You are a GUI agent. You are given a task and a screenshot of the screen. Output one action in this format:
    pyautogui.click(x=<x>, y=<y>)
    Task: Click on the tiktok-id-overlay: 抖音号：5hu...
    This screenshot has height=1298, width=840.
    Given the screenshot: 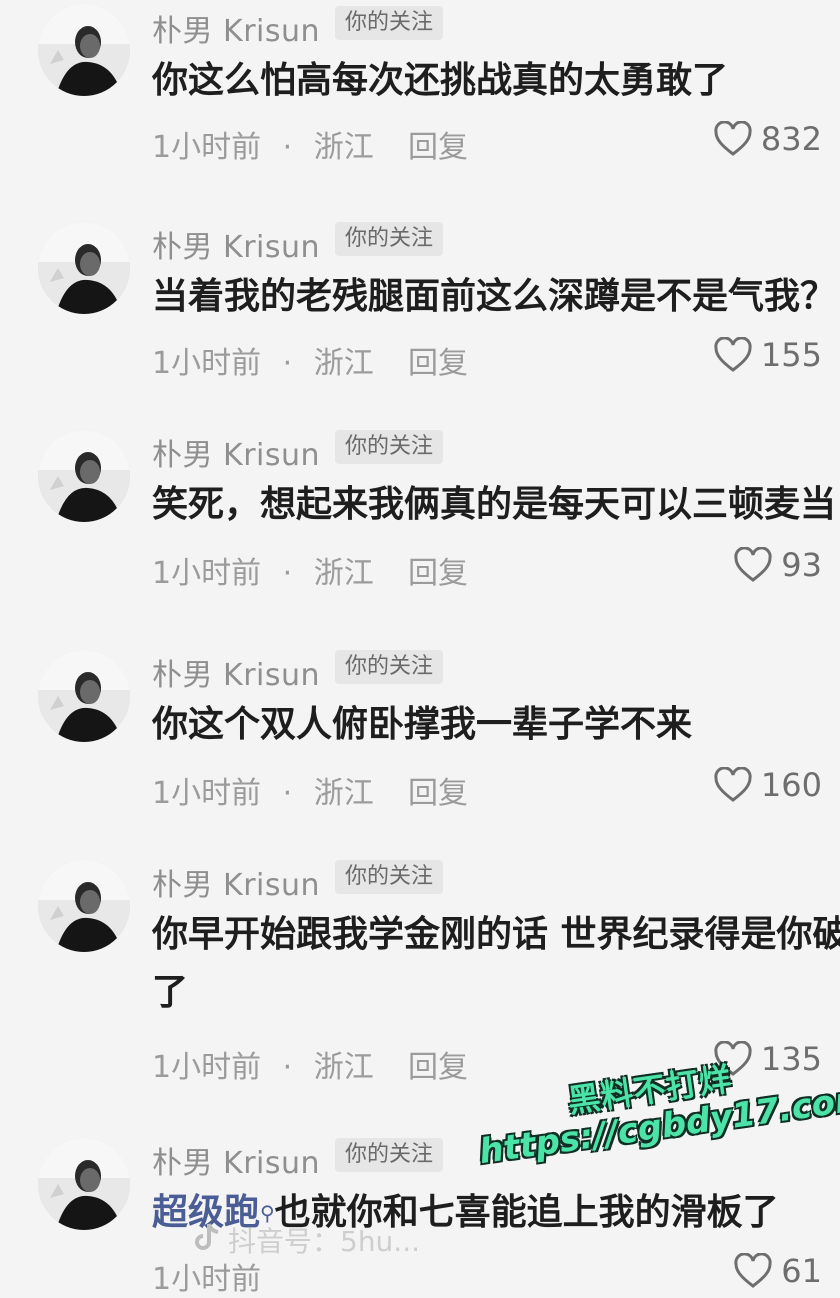 What is the action you would take?
    pyautogui.click(x=324, y=1241)
    